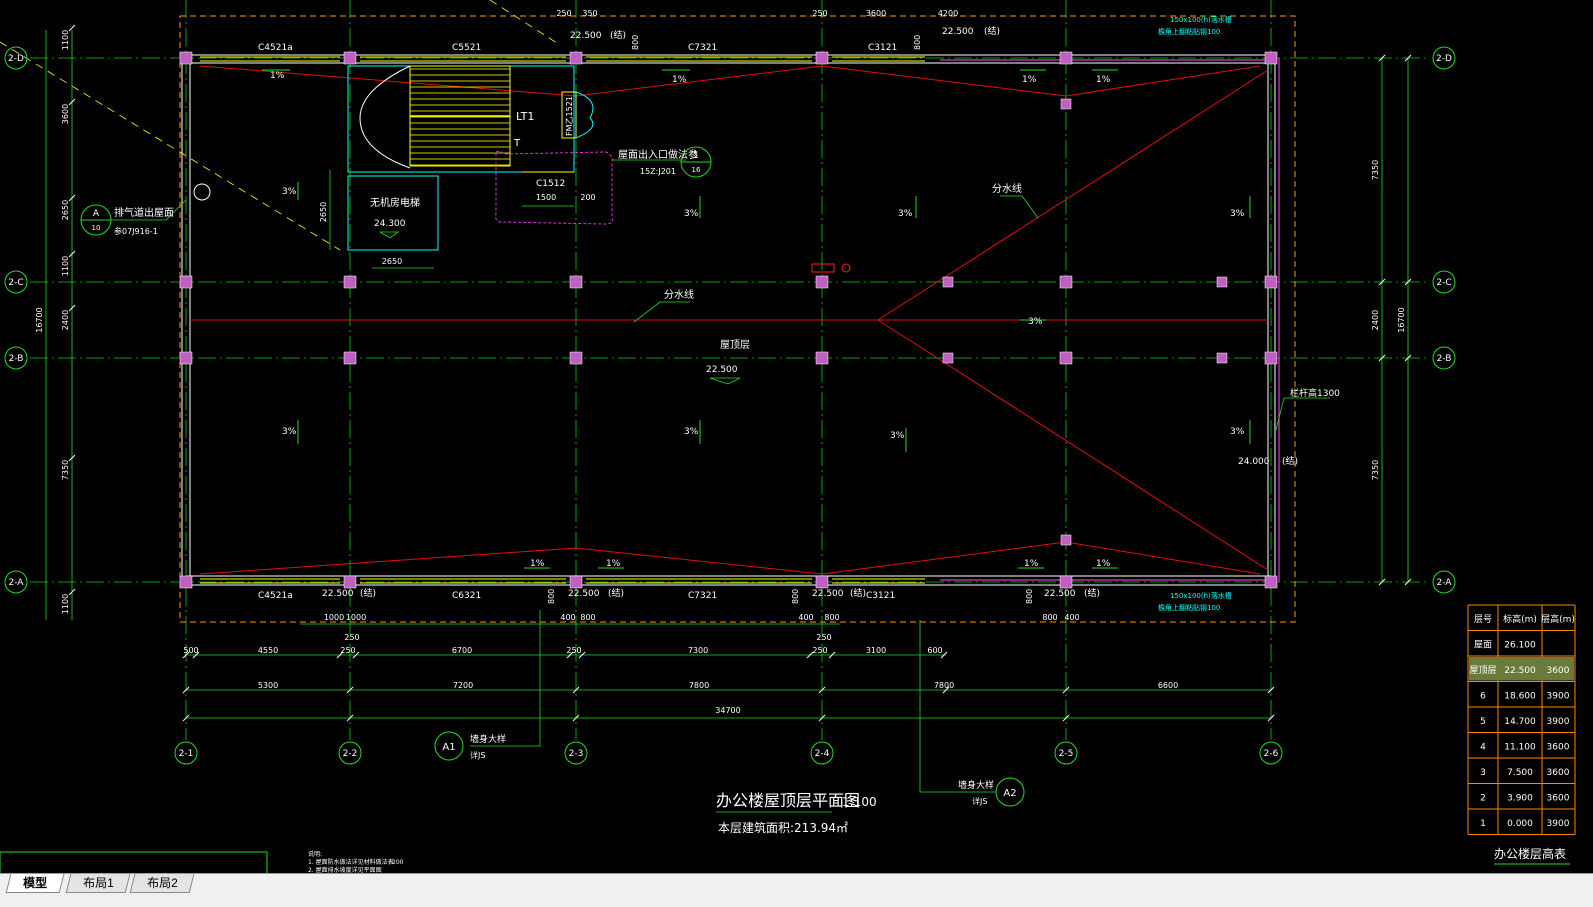 This screenshot has height=907, width=1593. What do you see at coordinates (338, 594) in the screenshot?
I see `elev-tag-3: 22.500` at bounding box center [338, 594].